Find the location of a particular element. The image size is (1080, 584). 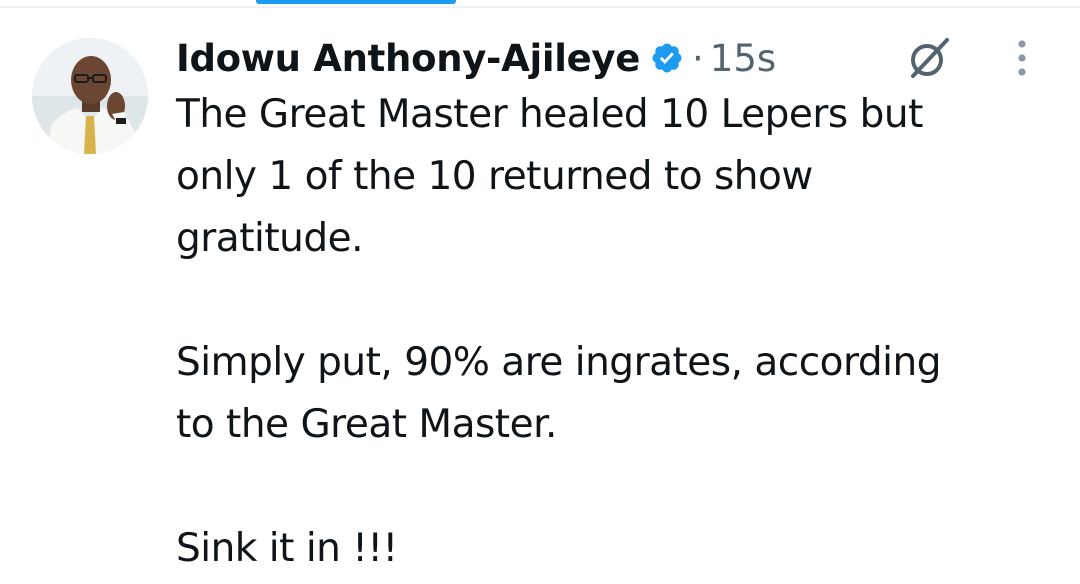

tweet-line: only 1 of the 10 returned to show is located at coordinates (494, 176).